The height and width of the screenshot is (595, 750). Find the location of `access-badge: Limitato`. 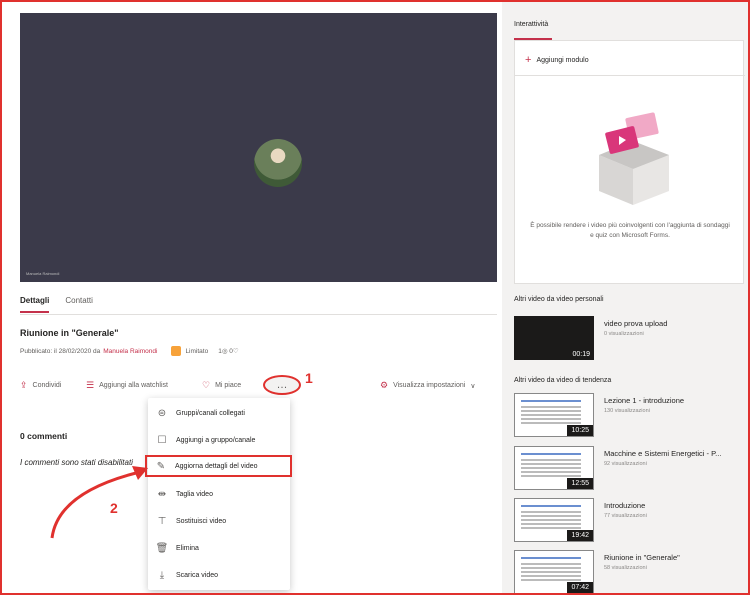

access-badge: Limitato is located at coordinates (189, 351).